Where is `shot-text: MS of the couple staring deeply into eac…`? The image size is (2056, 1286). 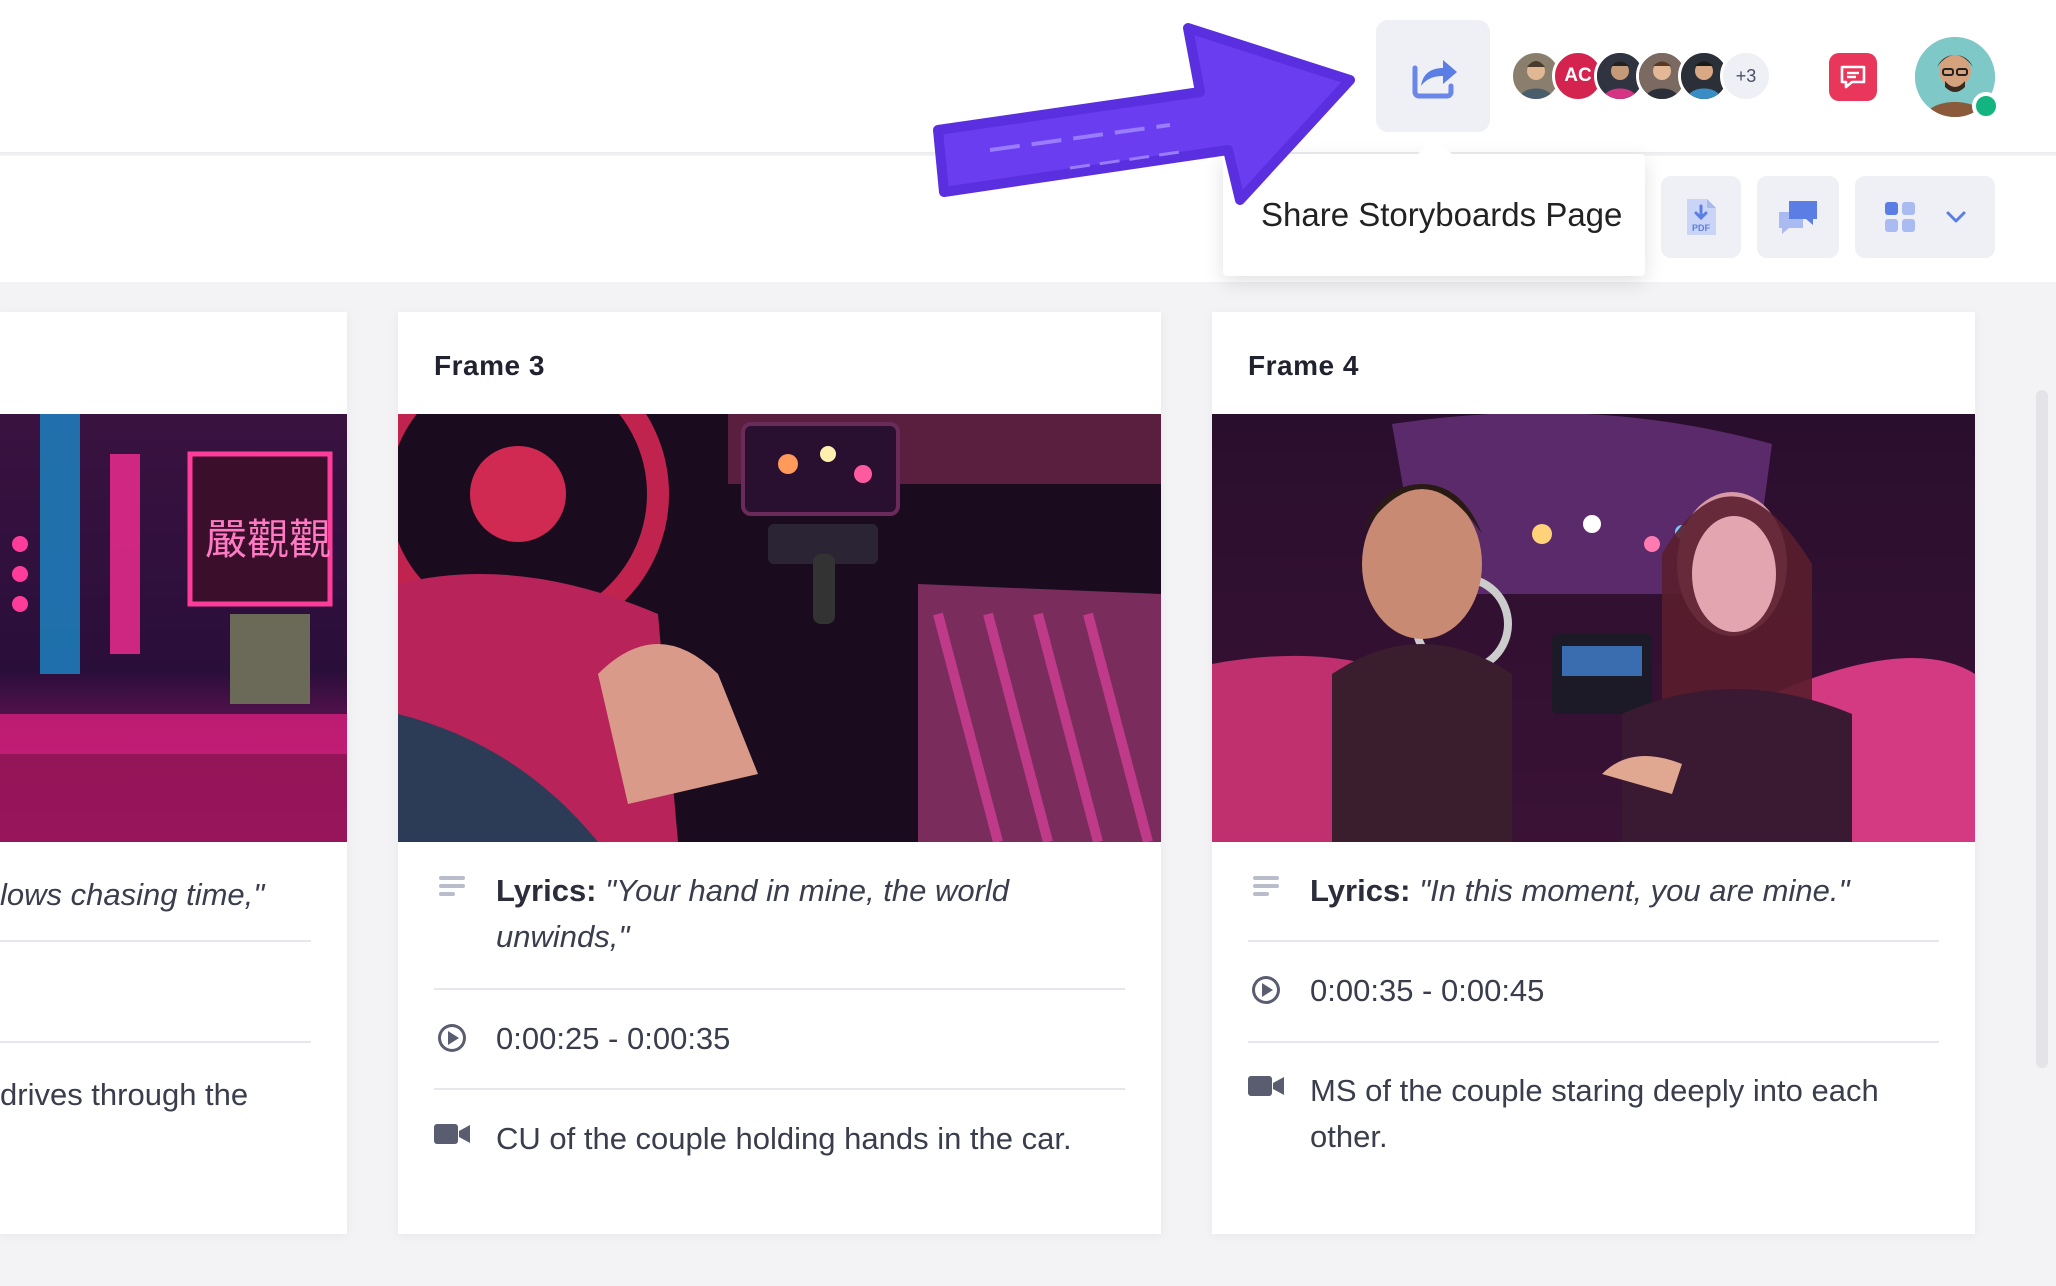
shot-text: MS of the couple staring deeply into eac… is located at coordinates (1594, 1113).